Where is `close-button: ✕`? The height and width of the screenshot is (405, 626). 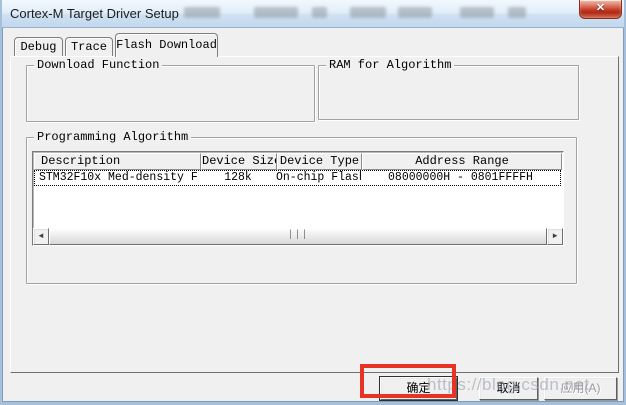
close-button: ✕ is located at coordinates (600, 9).